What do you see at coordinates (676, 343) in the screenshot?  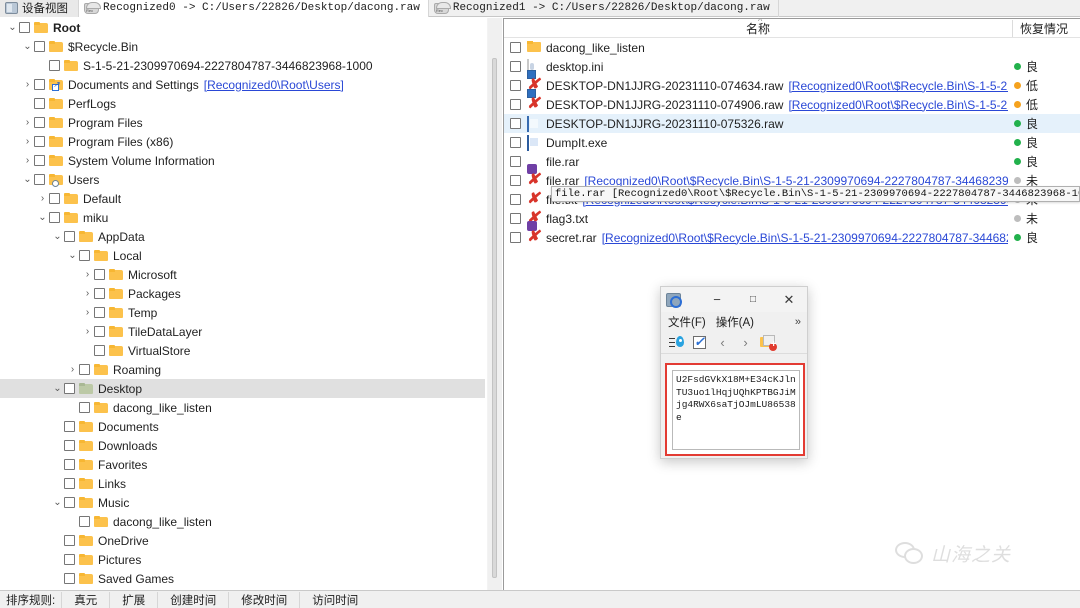 I see `list-pin-icon` at bounding box center [676, 343].